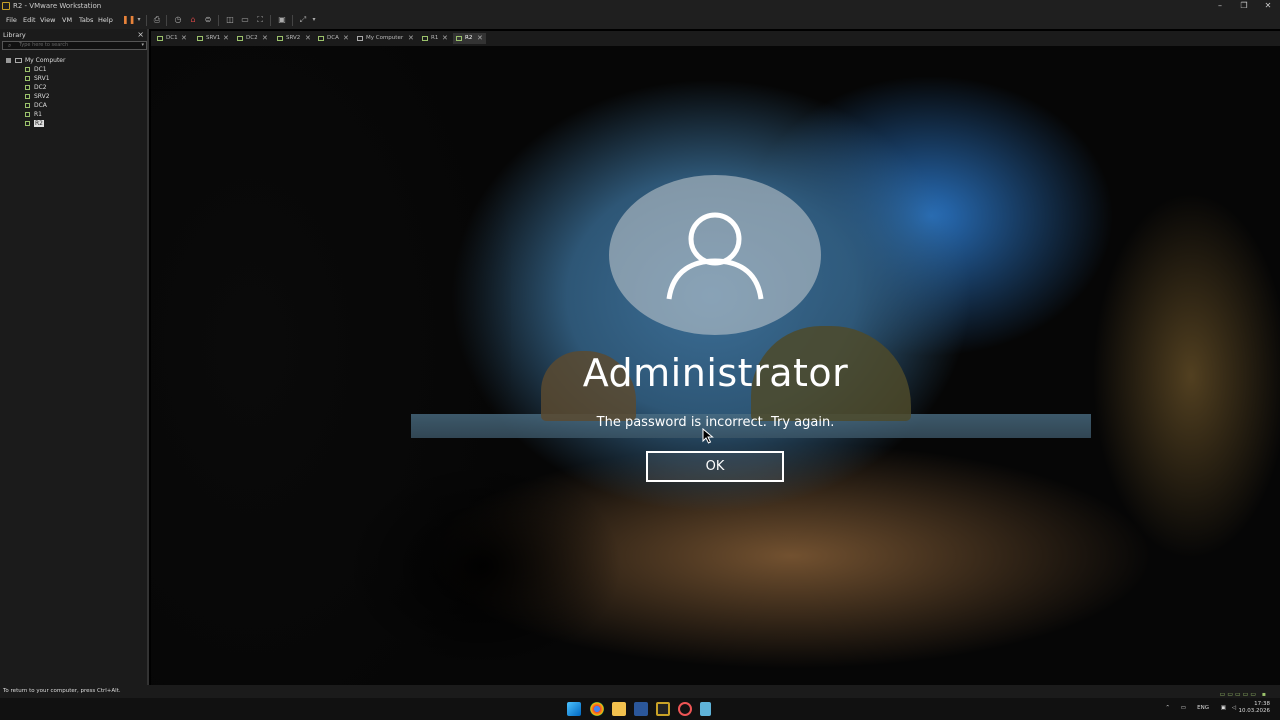  What do you see at coordinates (36, 88) in the screenshot?
I see `tree-item-dc2: DC2` at bounding box center [36, 88].